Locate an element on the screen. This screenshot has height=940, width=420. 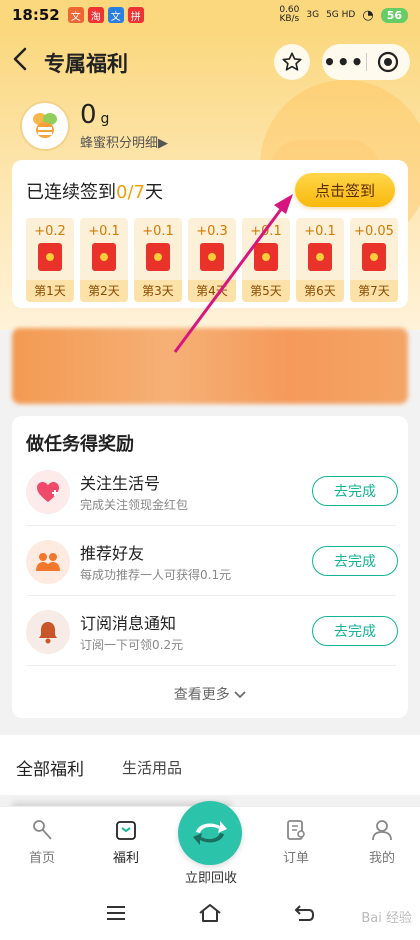
task-name: 订阅消息通知 is located at coordinates (128, 623).